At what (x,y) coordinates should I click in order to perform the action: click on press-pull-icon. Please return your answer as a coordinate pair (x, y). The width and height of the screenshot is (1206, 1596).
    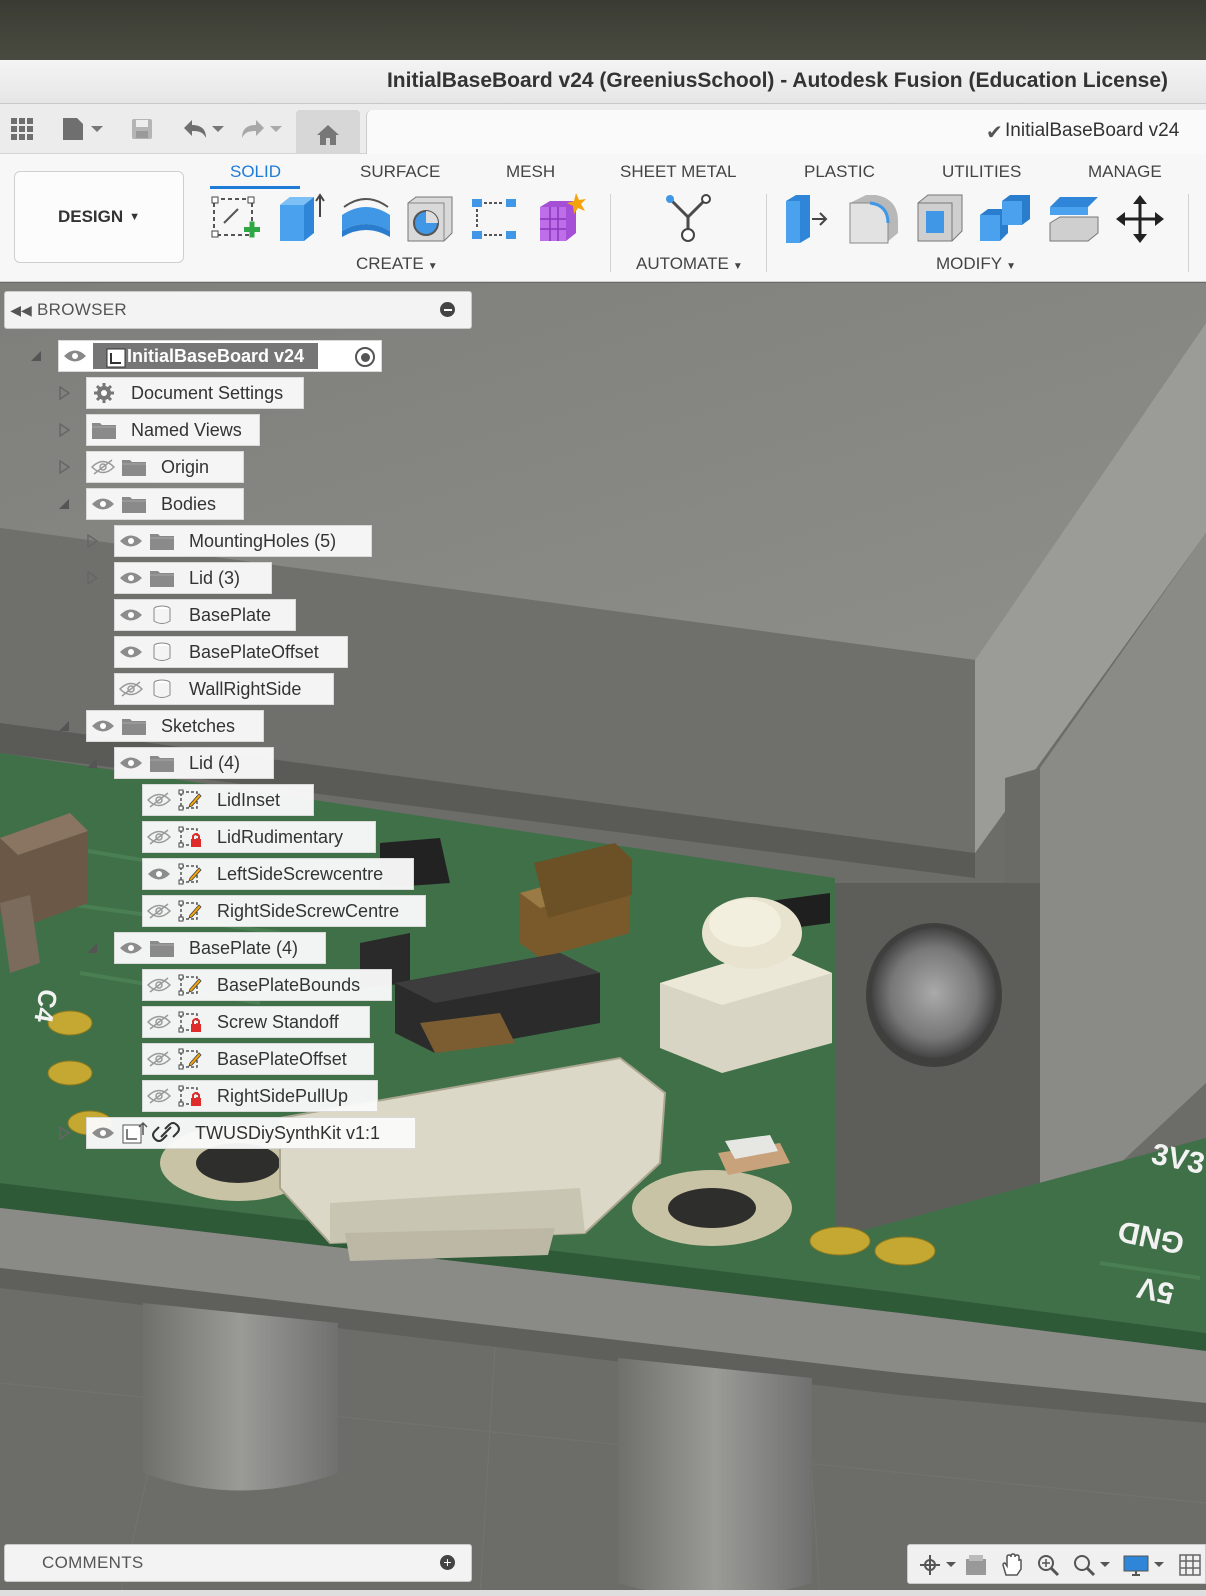
    Looking at the image, I should click on (808, 219).